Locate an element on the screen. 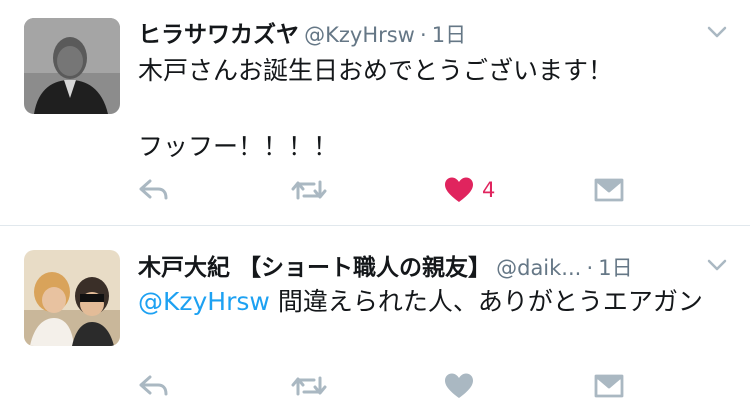 Image resolution: width=750 pixels, height=420 pixels. tweet-actions: 4 is located at coordinates (429, 190).